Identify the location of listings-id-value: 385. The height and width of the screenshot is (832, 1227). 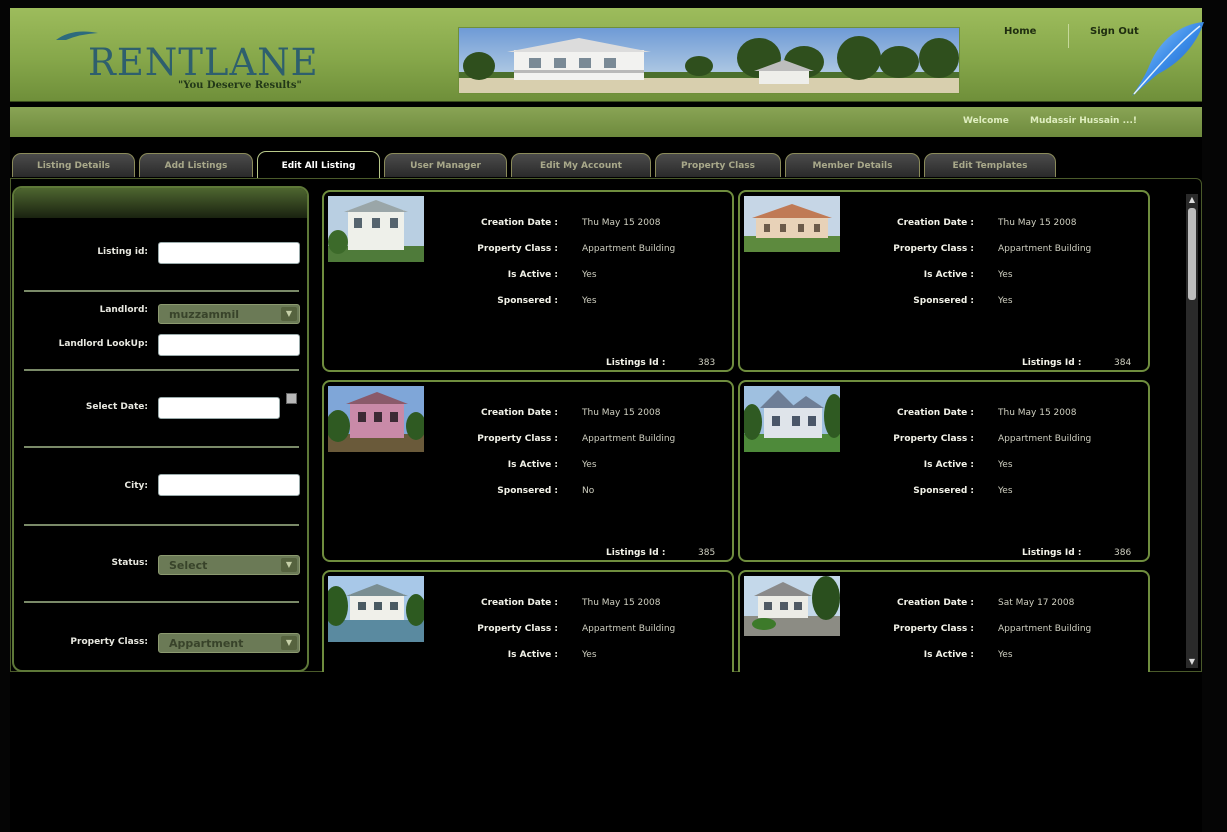
(707, 553).